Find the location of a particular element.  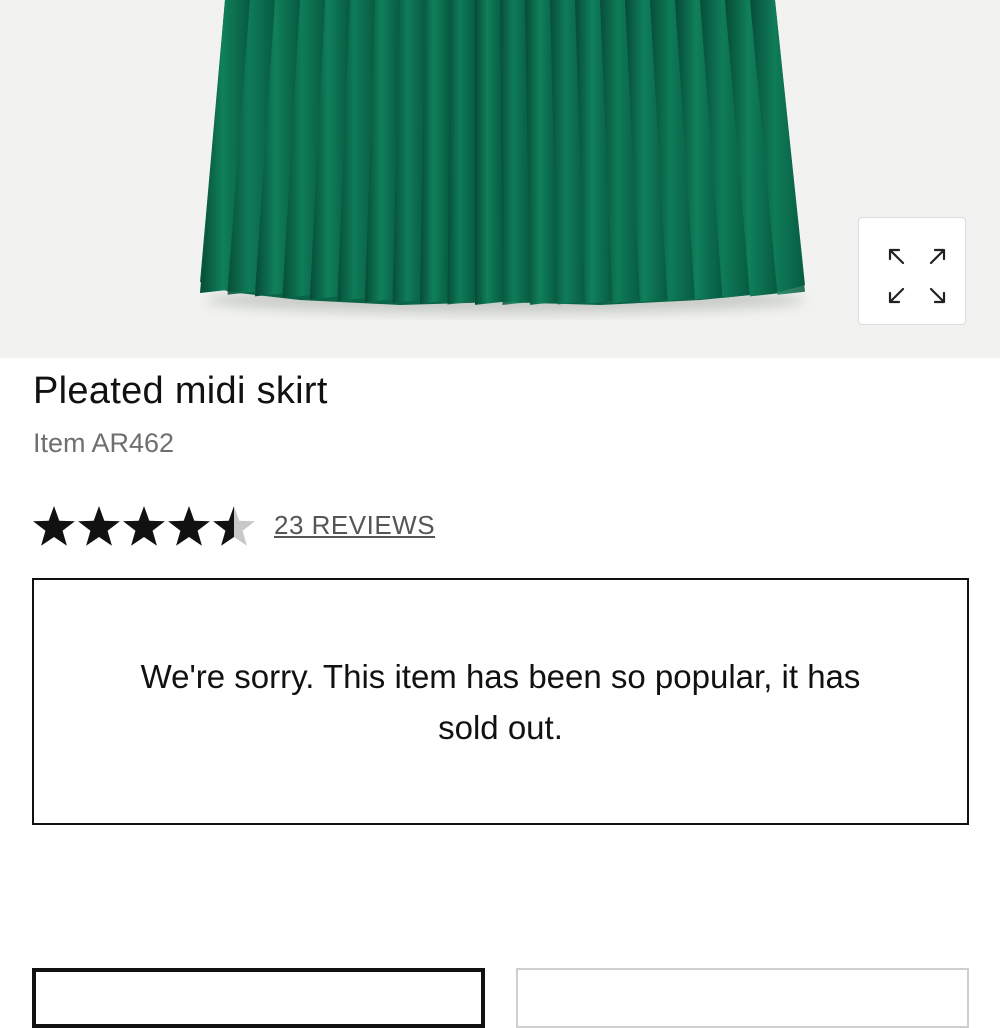

primary-action-button is located at coordinates (258, 998).